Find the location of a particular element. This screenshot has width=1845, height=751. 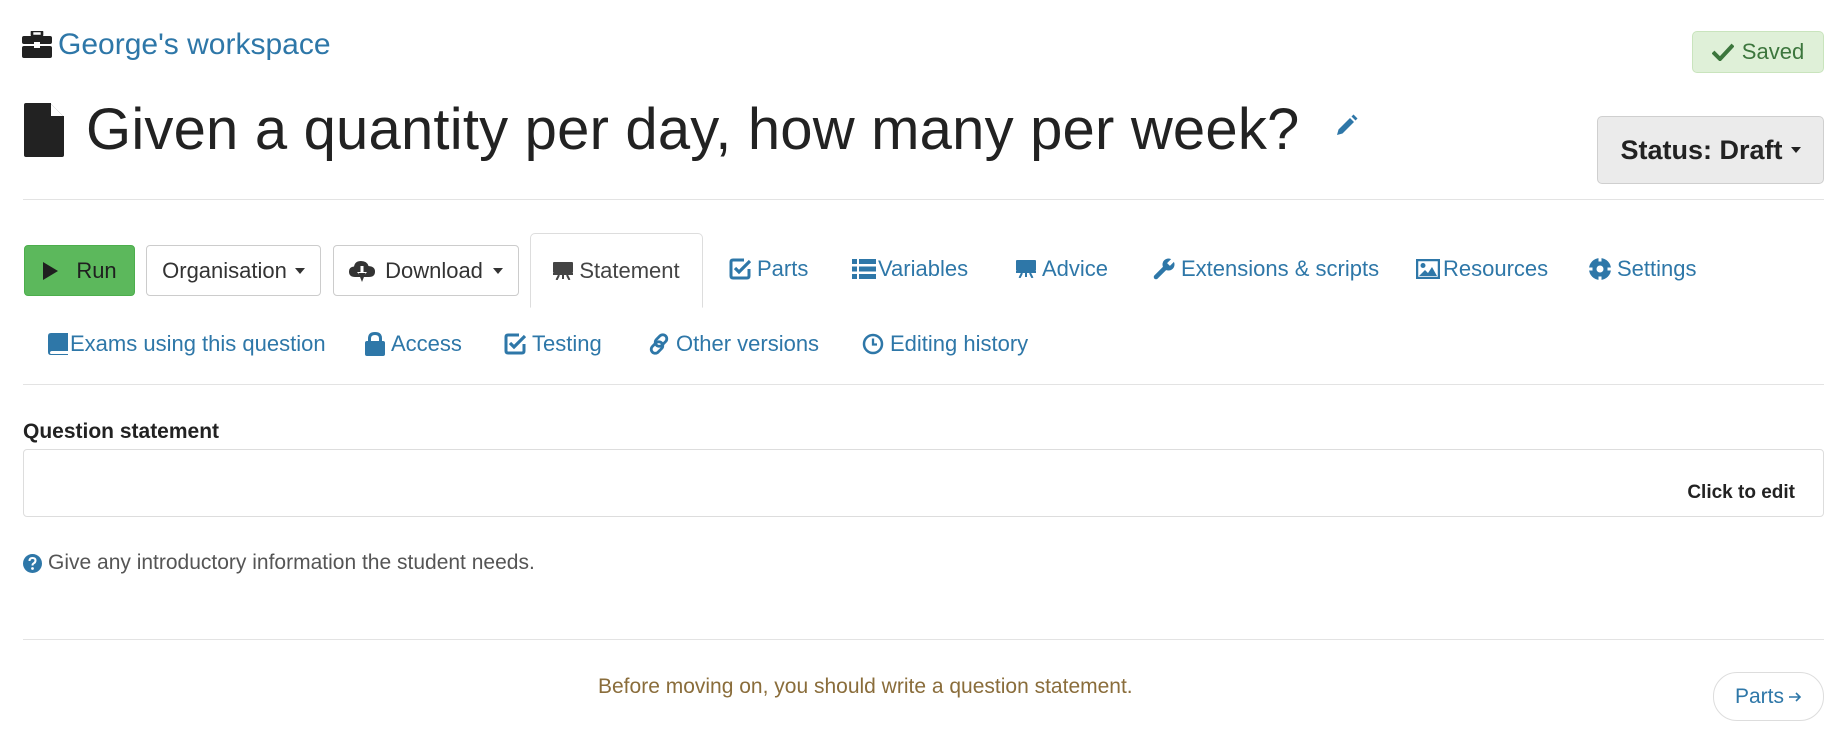

tab-extensions-label: Extensions & scripts is located at coordinates (1280, 268).